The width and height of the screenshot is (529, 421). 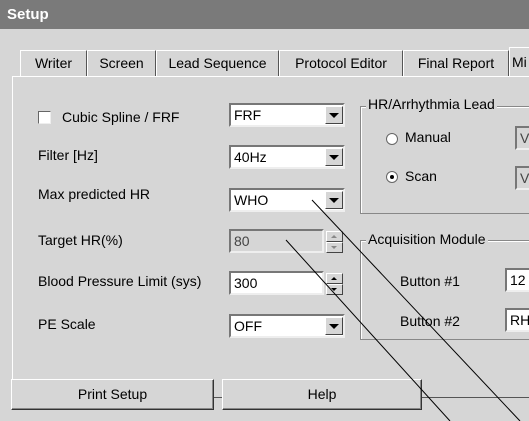 I want to click on bp-limit-input: 300, so click(x=276, y=283).